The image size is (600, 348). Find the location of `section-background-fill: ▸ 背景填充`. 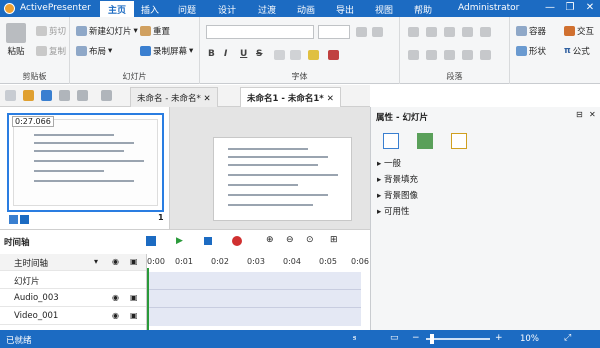

section-background-fill: ▸ 背景填充 is located at coordinates (397, 179).